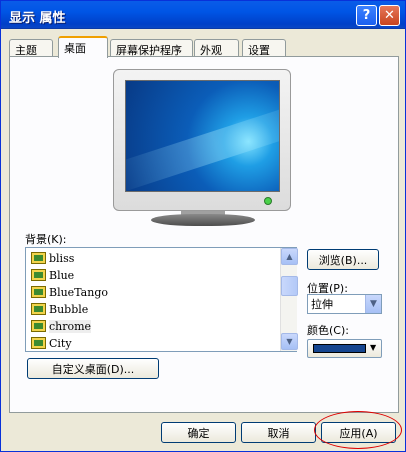 The height and width of the screenshot is (452, 406). What do you see at coordinates (198, 432) in the screenshot?
I see `ok-button: 确定` at bounding box center [198, 432].